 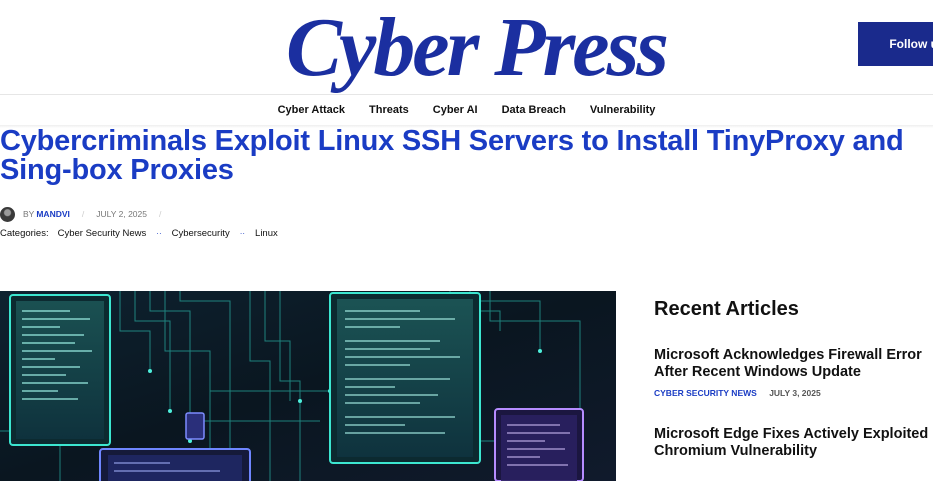 What do you see at coordinates (266, 233) in the screenshot?
I see `category-link-linux: Linux` at bounding box center [266, 233].